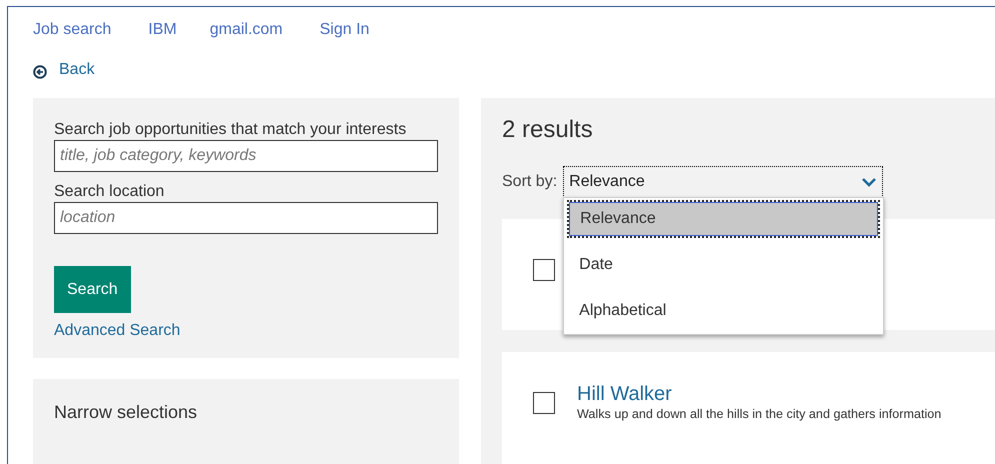  Describe the element at coordinates (110, 192) in the screenshot. I see `field-label: Search location` at that location.